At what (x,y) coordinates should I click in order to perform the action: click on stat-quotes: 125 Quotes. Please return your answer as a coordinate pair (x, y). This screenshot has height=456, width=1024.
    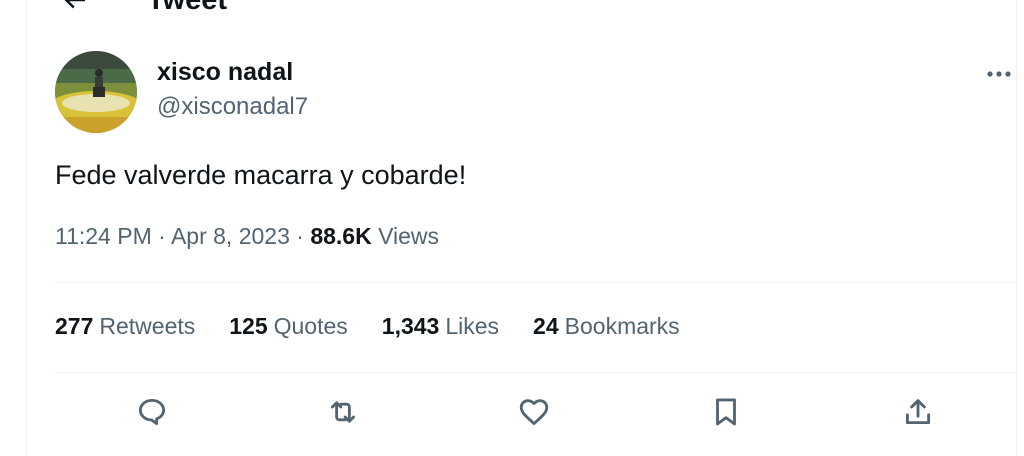
    Looking at the image, I should click on (288, 326).